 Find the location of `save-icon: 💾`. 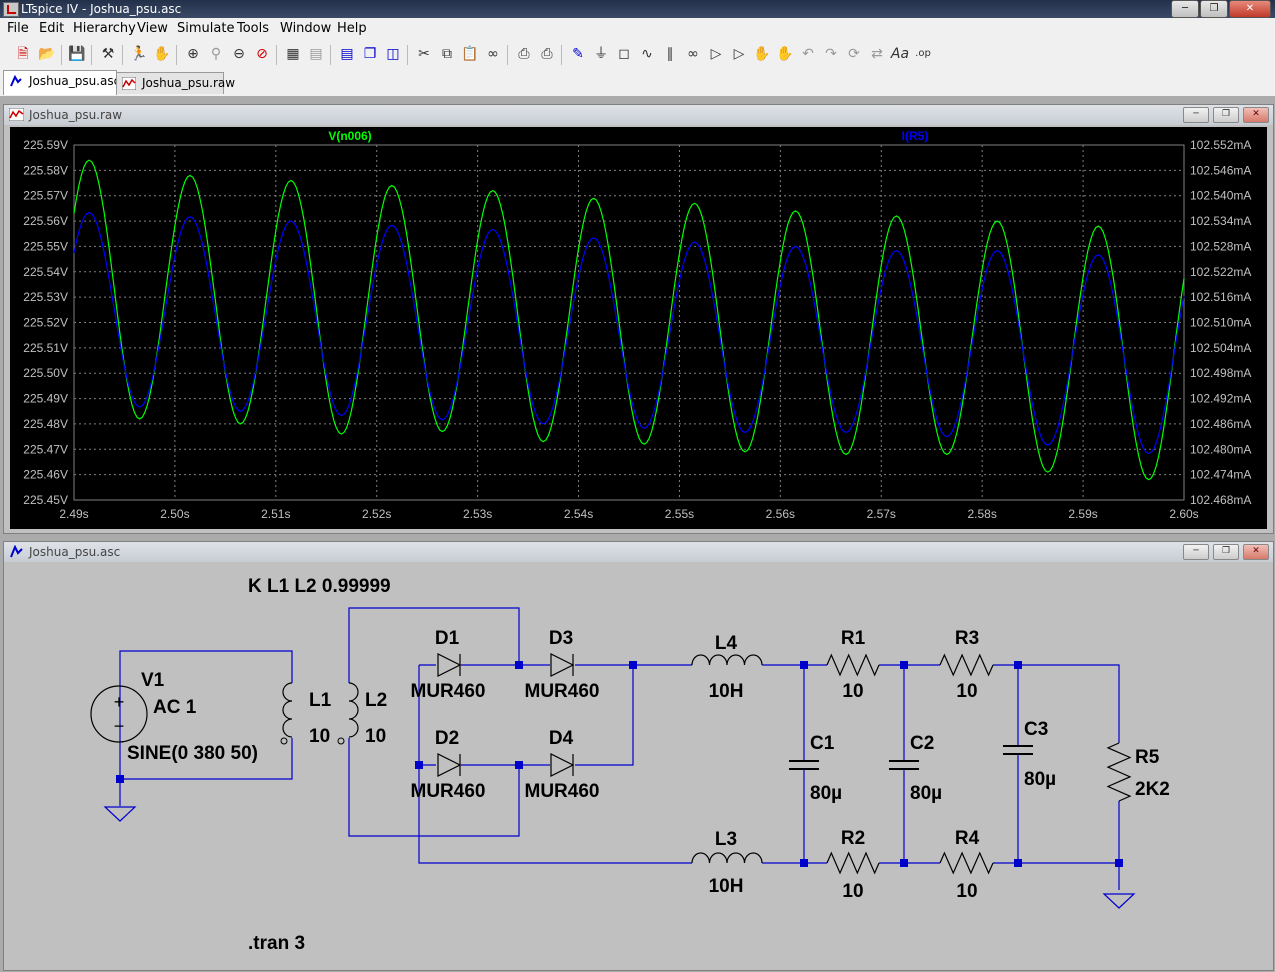

save-icon: 💾 is located at coordinates (77, 54).